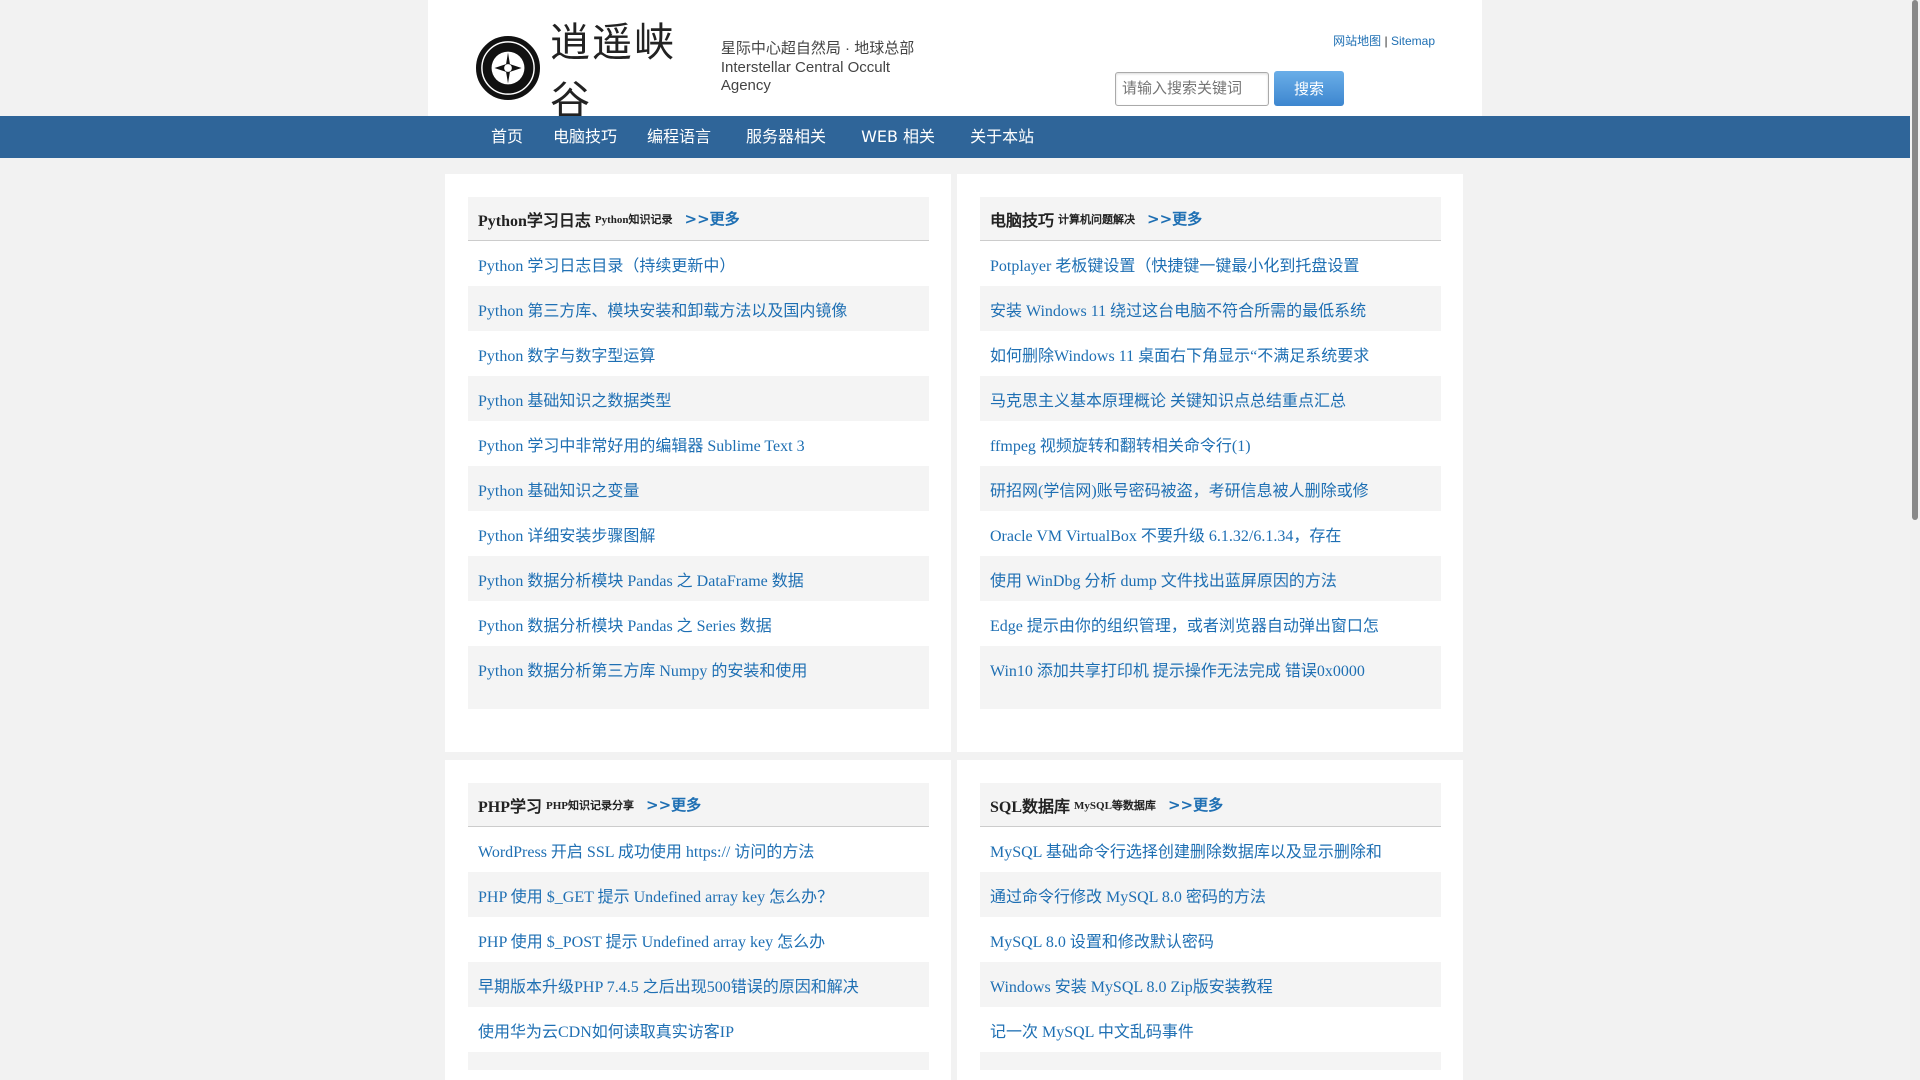  I want to click on list-item: Python 数据分析第三方库 Numpy 的安装和使用, so click(698, 668).